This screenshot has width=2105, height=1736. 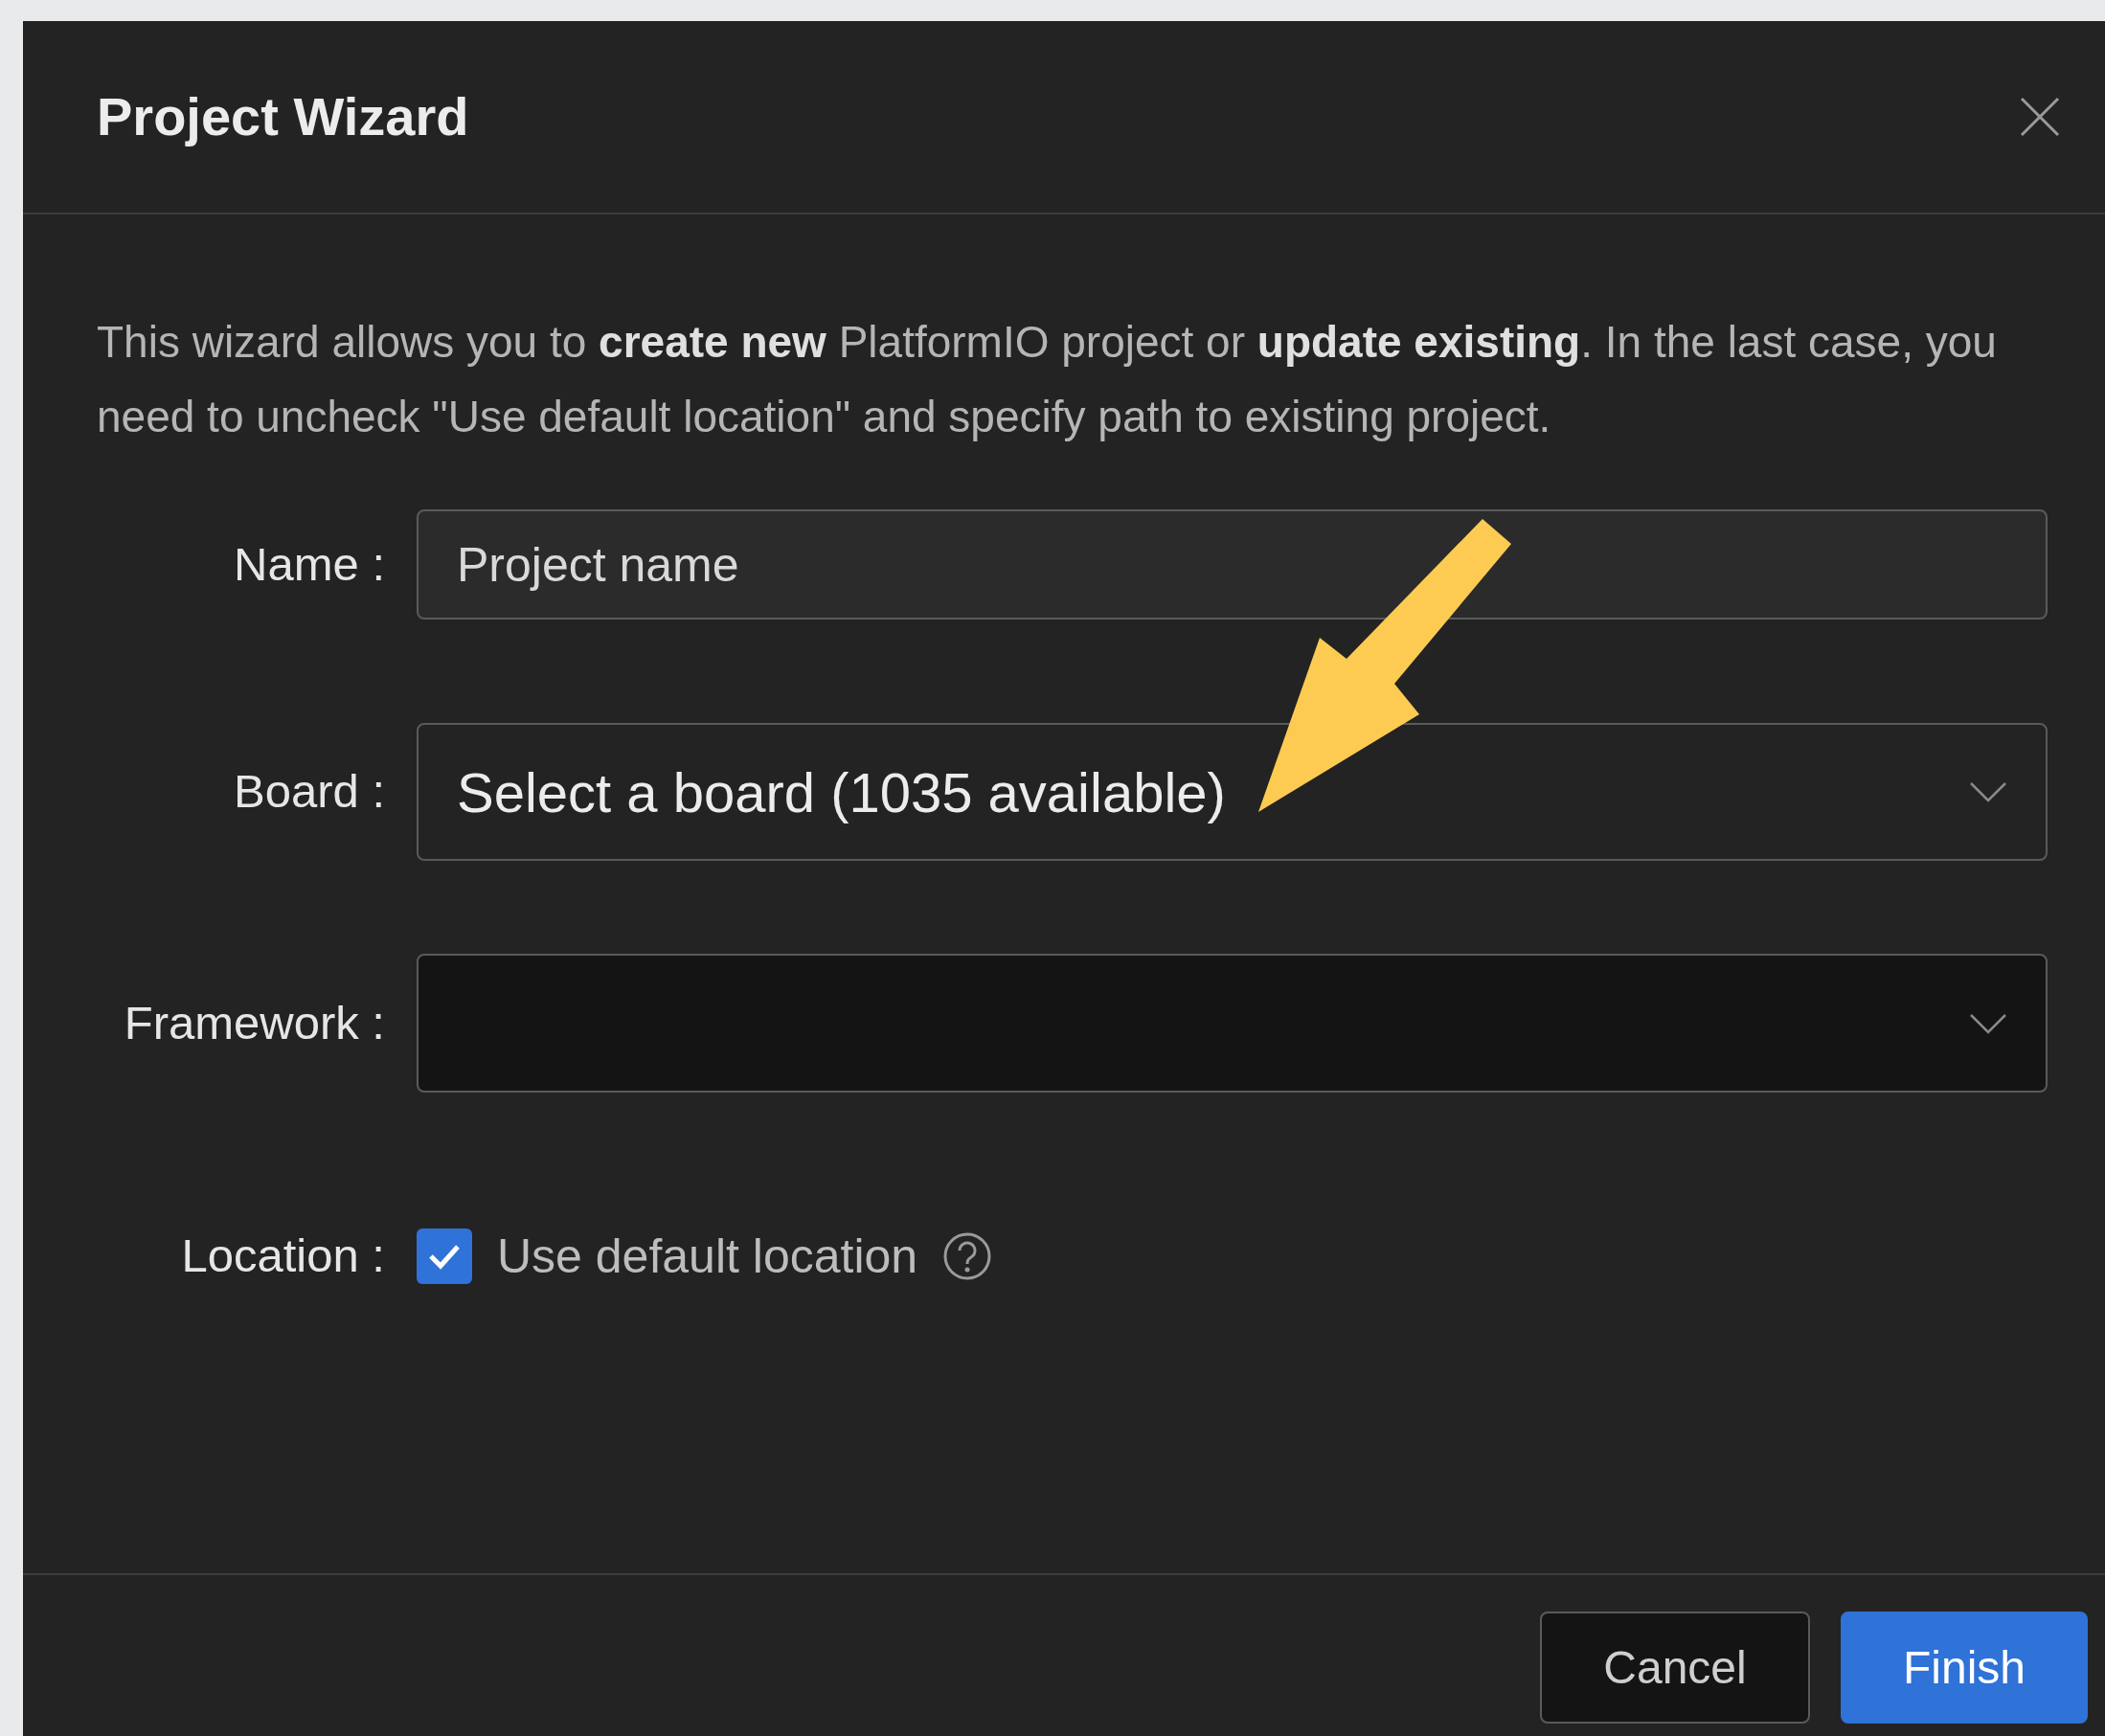 I want to click on dialog-title: Project Wizard, so click(x=283, y=116).